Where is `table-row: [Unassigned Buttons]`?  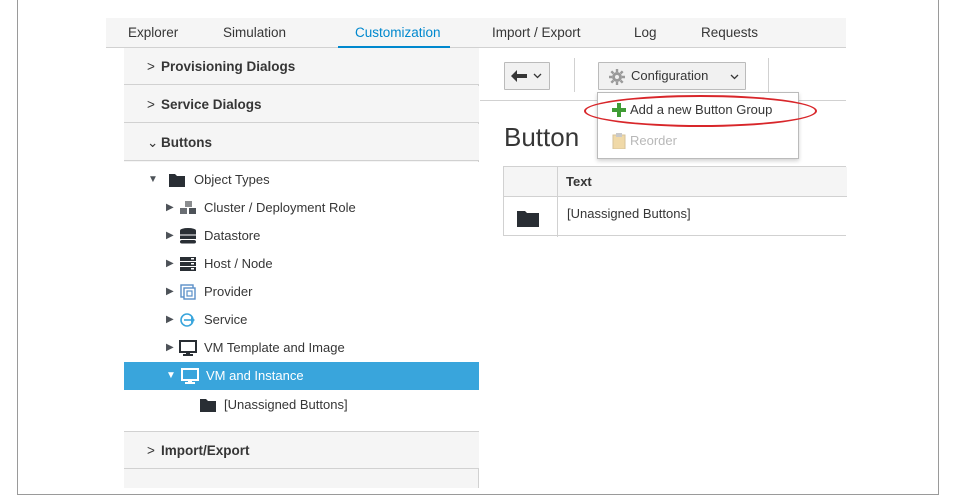 table-row: [Unassigned Buttons] is located at coordinates (675, 217).